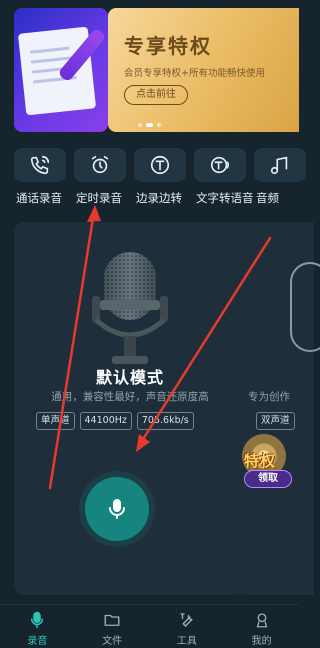 The image size is (320, 648). I want to click on banner-go-button: 点击前往, so click(156, 95).